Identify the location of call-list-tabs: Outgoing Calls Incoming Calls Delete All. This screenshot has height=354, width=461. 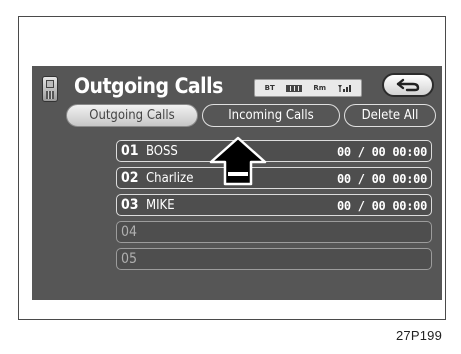
(237, 117).